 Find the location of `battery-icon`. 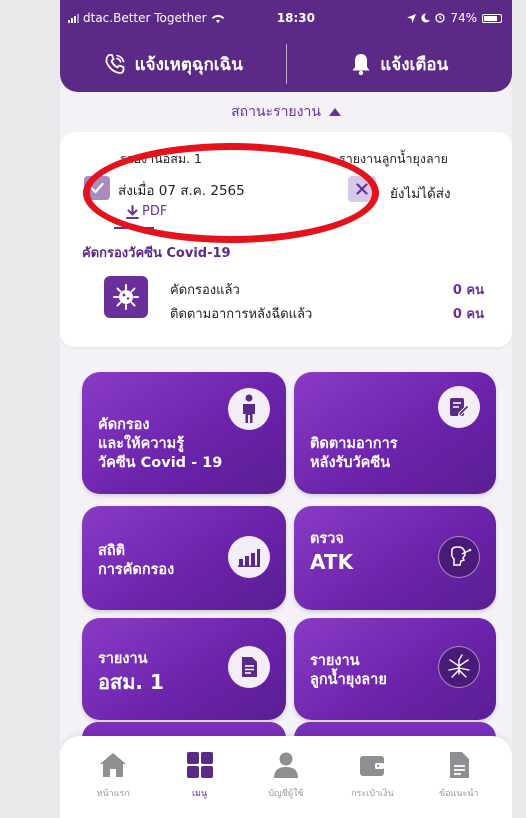

battery-icon is located at coordinates (491, 18).